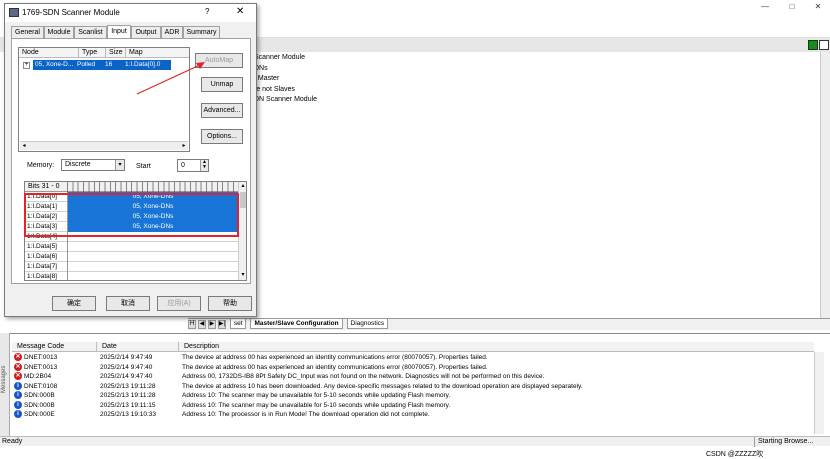 The image size is (830, 459). I want to click on message-date: 2025/2/14 9:47:49, so click(126, 357).